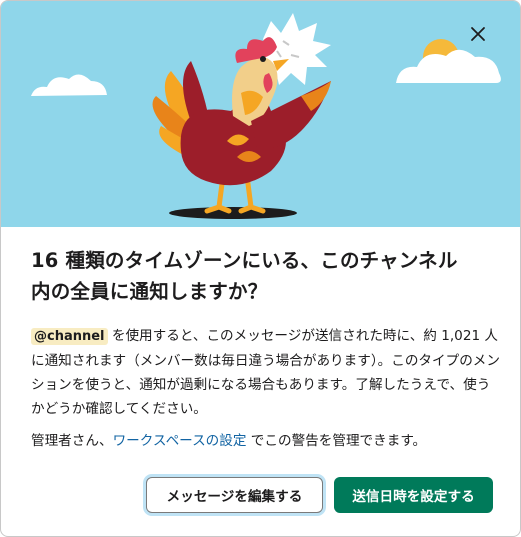  I want to click on admin-note: 管理者さん、ワークスペースの設定 でこの警告を管理できます。, so click(266, 441).